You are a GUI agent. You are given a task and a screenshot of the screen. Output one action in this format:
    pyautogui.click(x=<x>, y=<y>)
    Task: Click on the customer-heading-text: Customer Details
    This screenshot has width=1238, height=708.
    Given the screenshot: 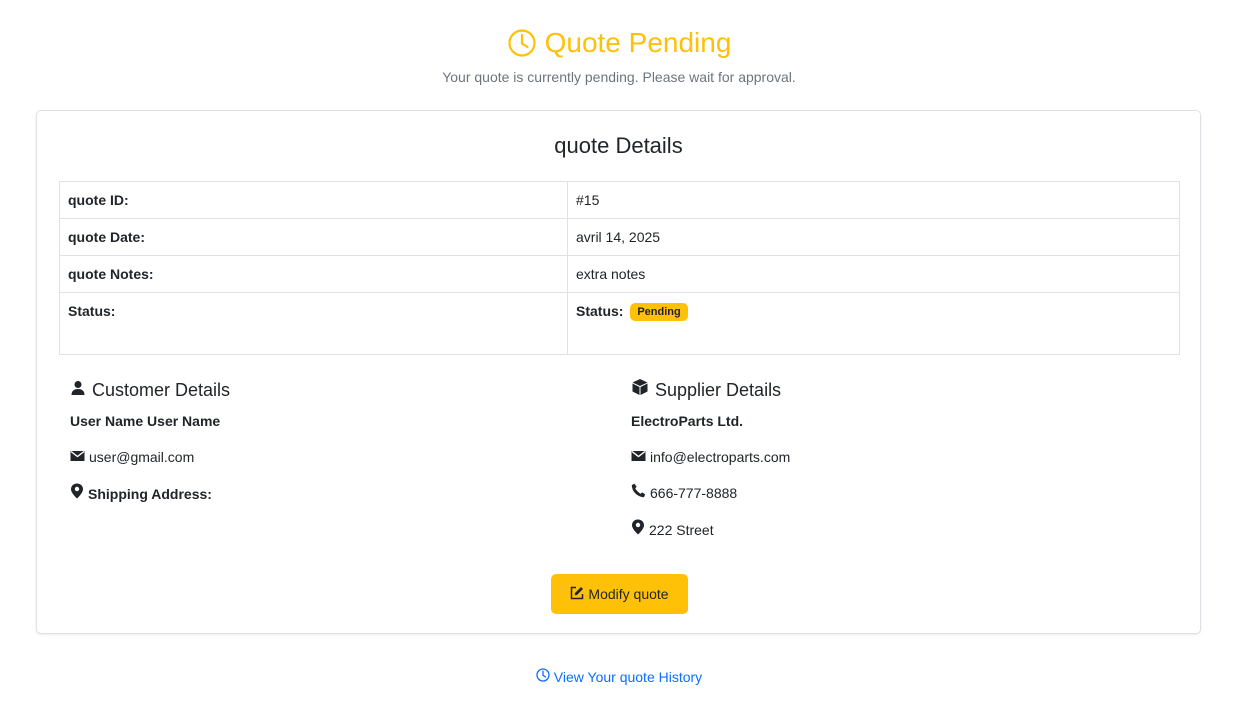 What is the action you would take?
    pyautogui.click(x=161, y=390)
    